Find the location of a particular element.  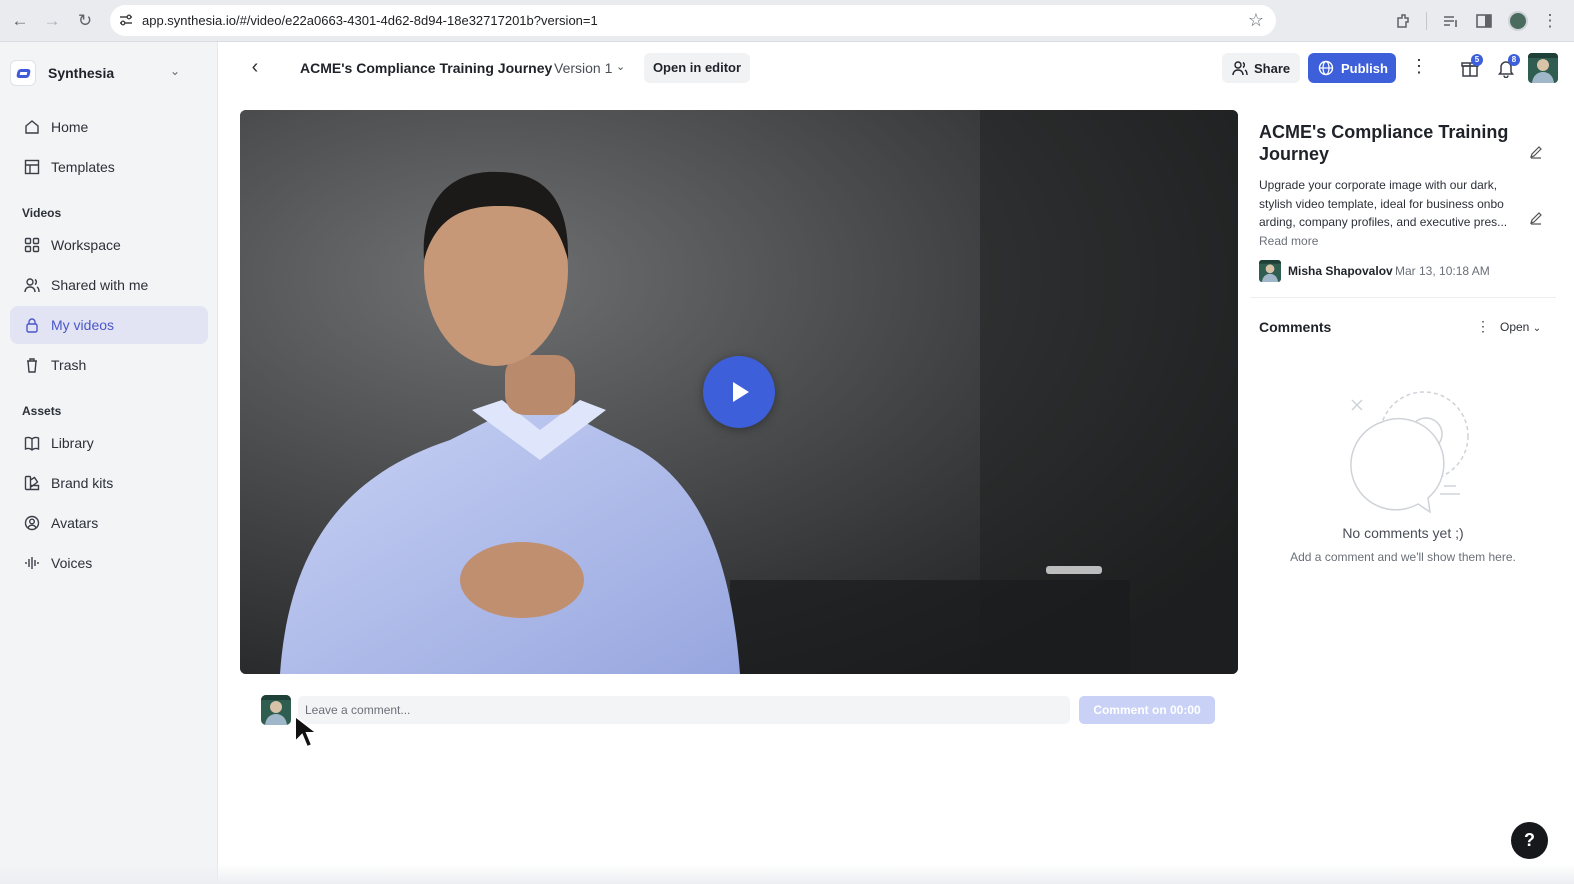

video-title: ACME's Compliance Training Journey is located at coordinates (1384, 143).